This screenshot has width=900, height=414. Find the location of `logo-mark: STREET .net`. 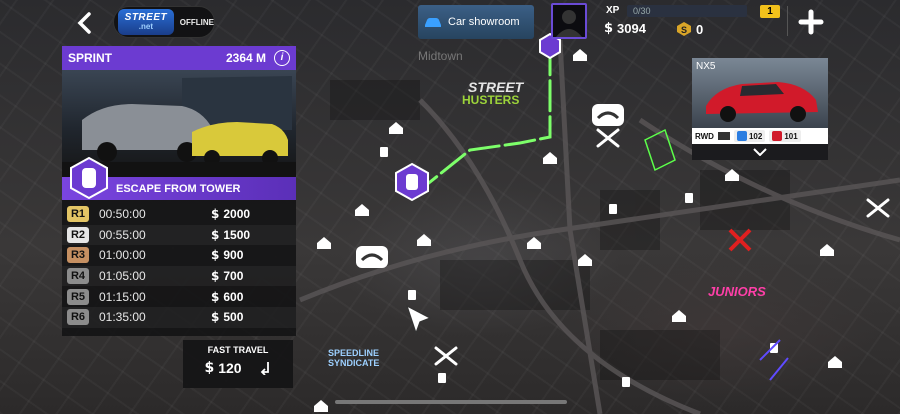

logo-mark: STREET .net is located at coordinates (146, 22).